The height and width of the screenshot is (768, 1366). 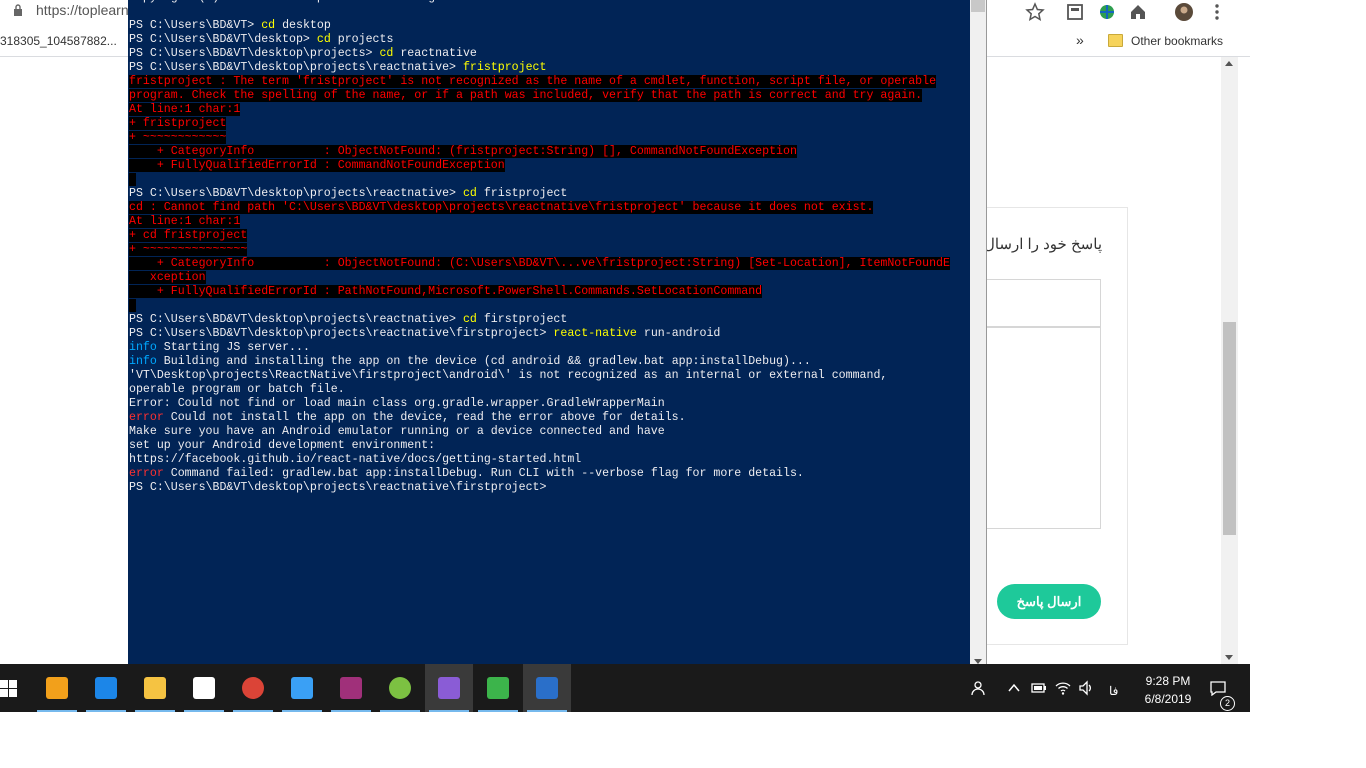 What do you see at coordinates (303, 25) in the screenshot?
I see `terminal-text-segment: desktop` at bounding box center [303, 25].